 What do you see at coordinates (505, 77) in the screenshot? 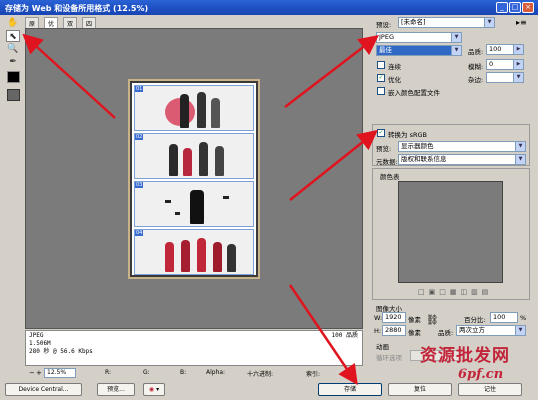
I see `matte-select: ▼` at bounding box center [505, 77].